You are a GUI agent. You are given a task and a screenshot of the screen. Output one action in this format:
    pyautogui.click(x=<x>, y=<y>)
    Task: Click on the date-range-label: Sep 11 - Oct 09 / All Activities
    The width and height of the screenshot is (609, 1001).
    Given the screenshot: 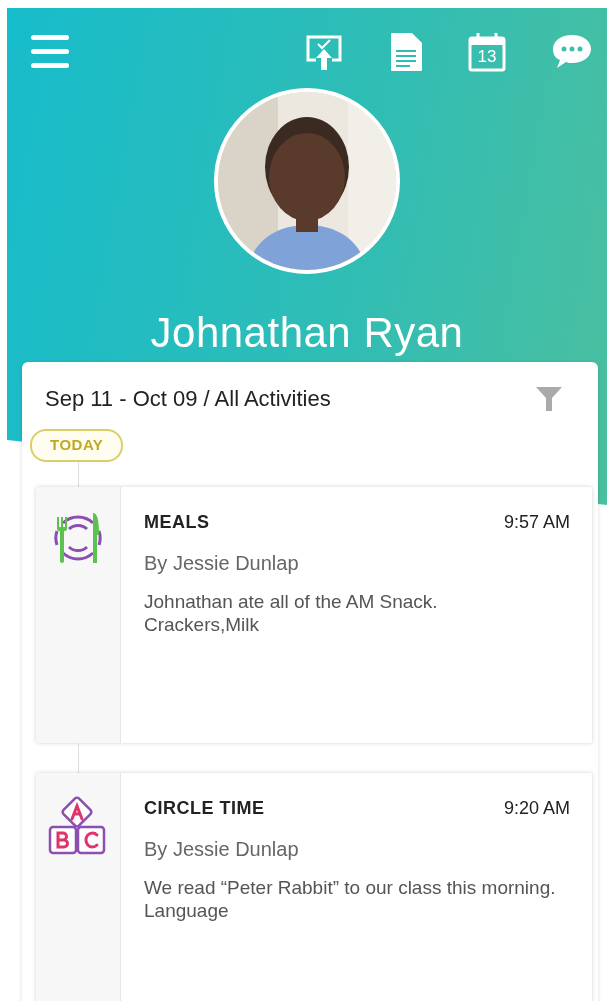 What is the action you would take?
    pyautogui.click(x=188, y=398)
    